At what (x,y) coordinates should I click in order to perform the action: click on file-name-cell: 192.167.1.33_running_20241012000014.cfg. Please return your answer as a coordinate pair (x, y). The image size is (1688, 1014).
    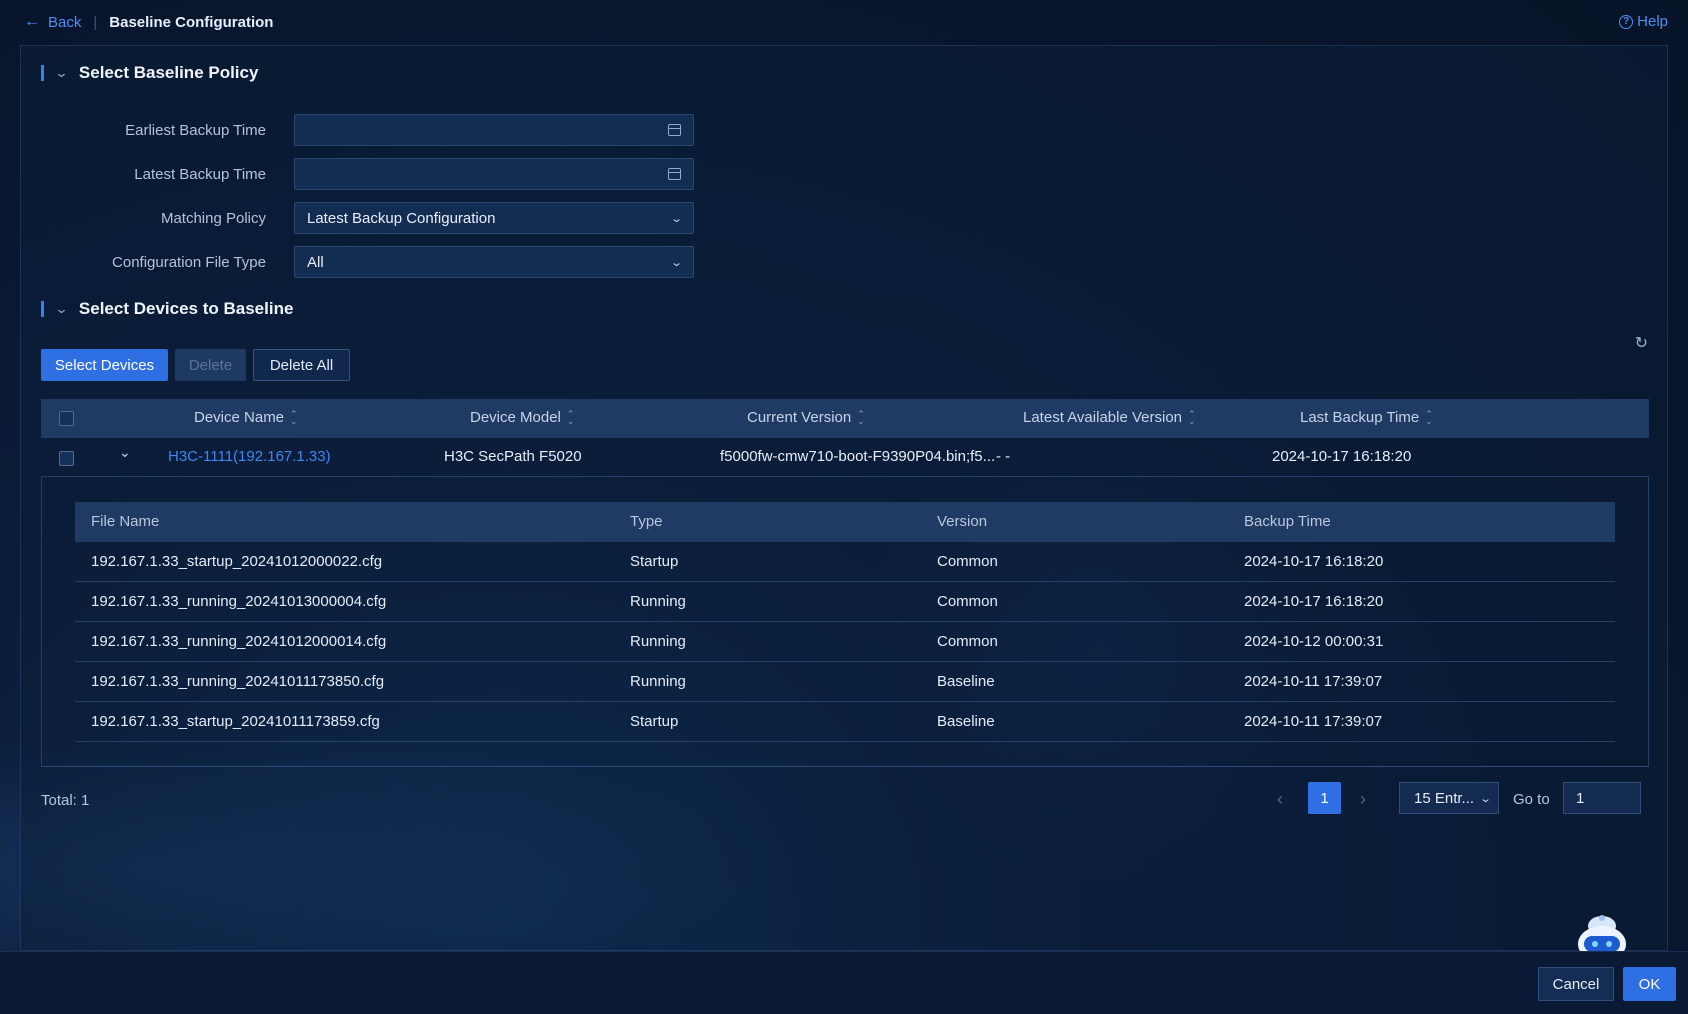
    Looking at the image, I should click on (239, 641).